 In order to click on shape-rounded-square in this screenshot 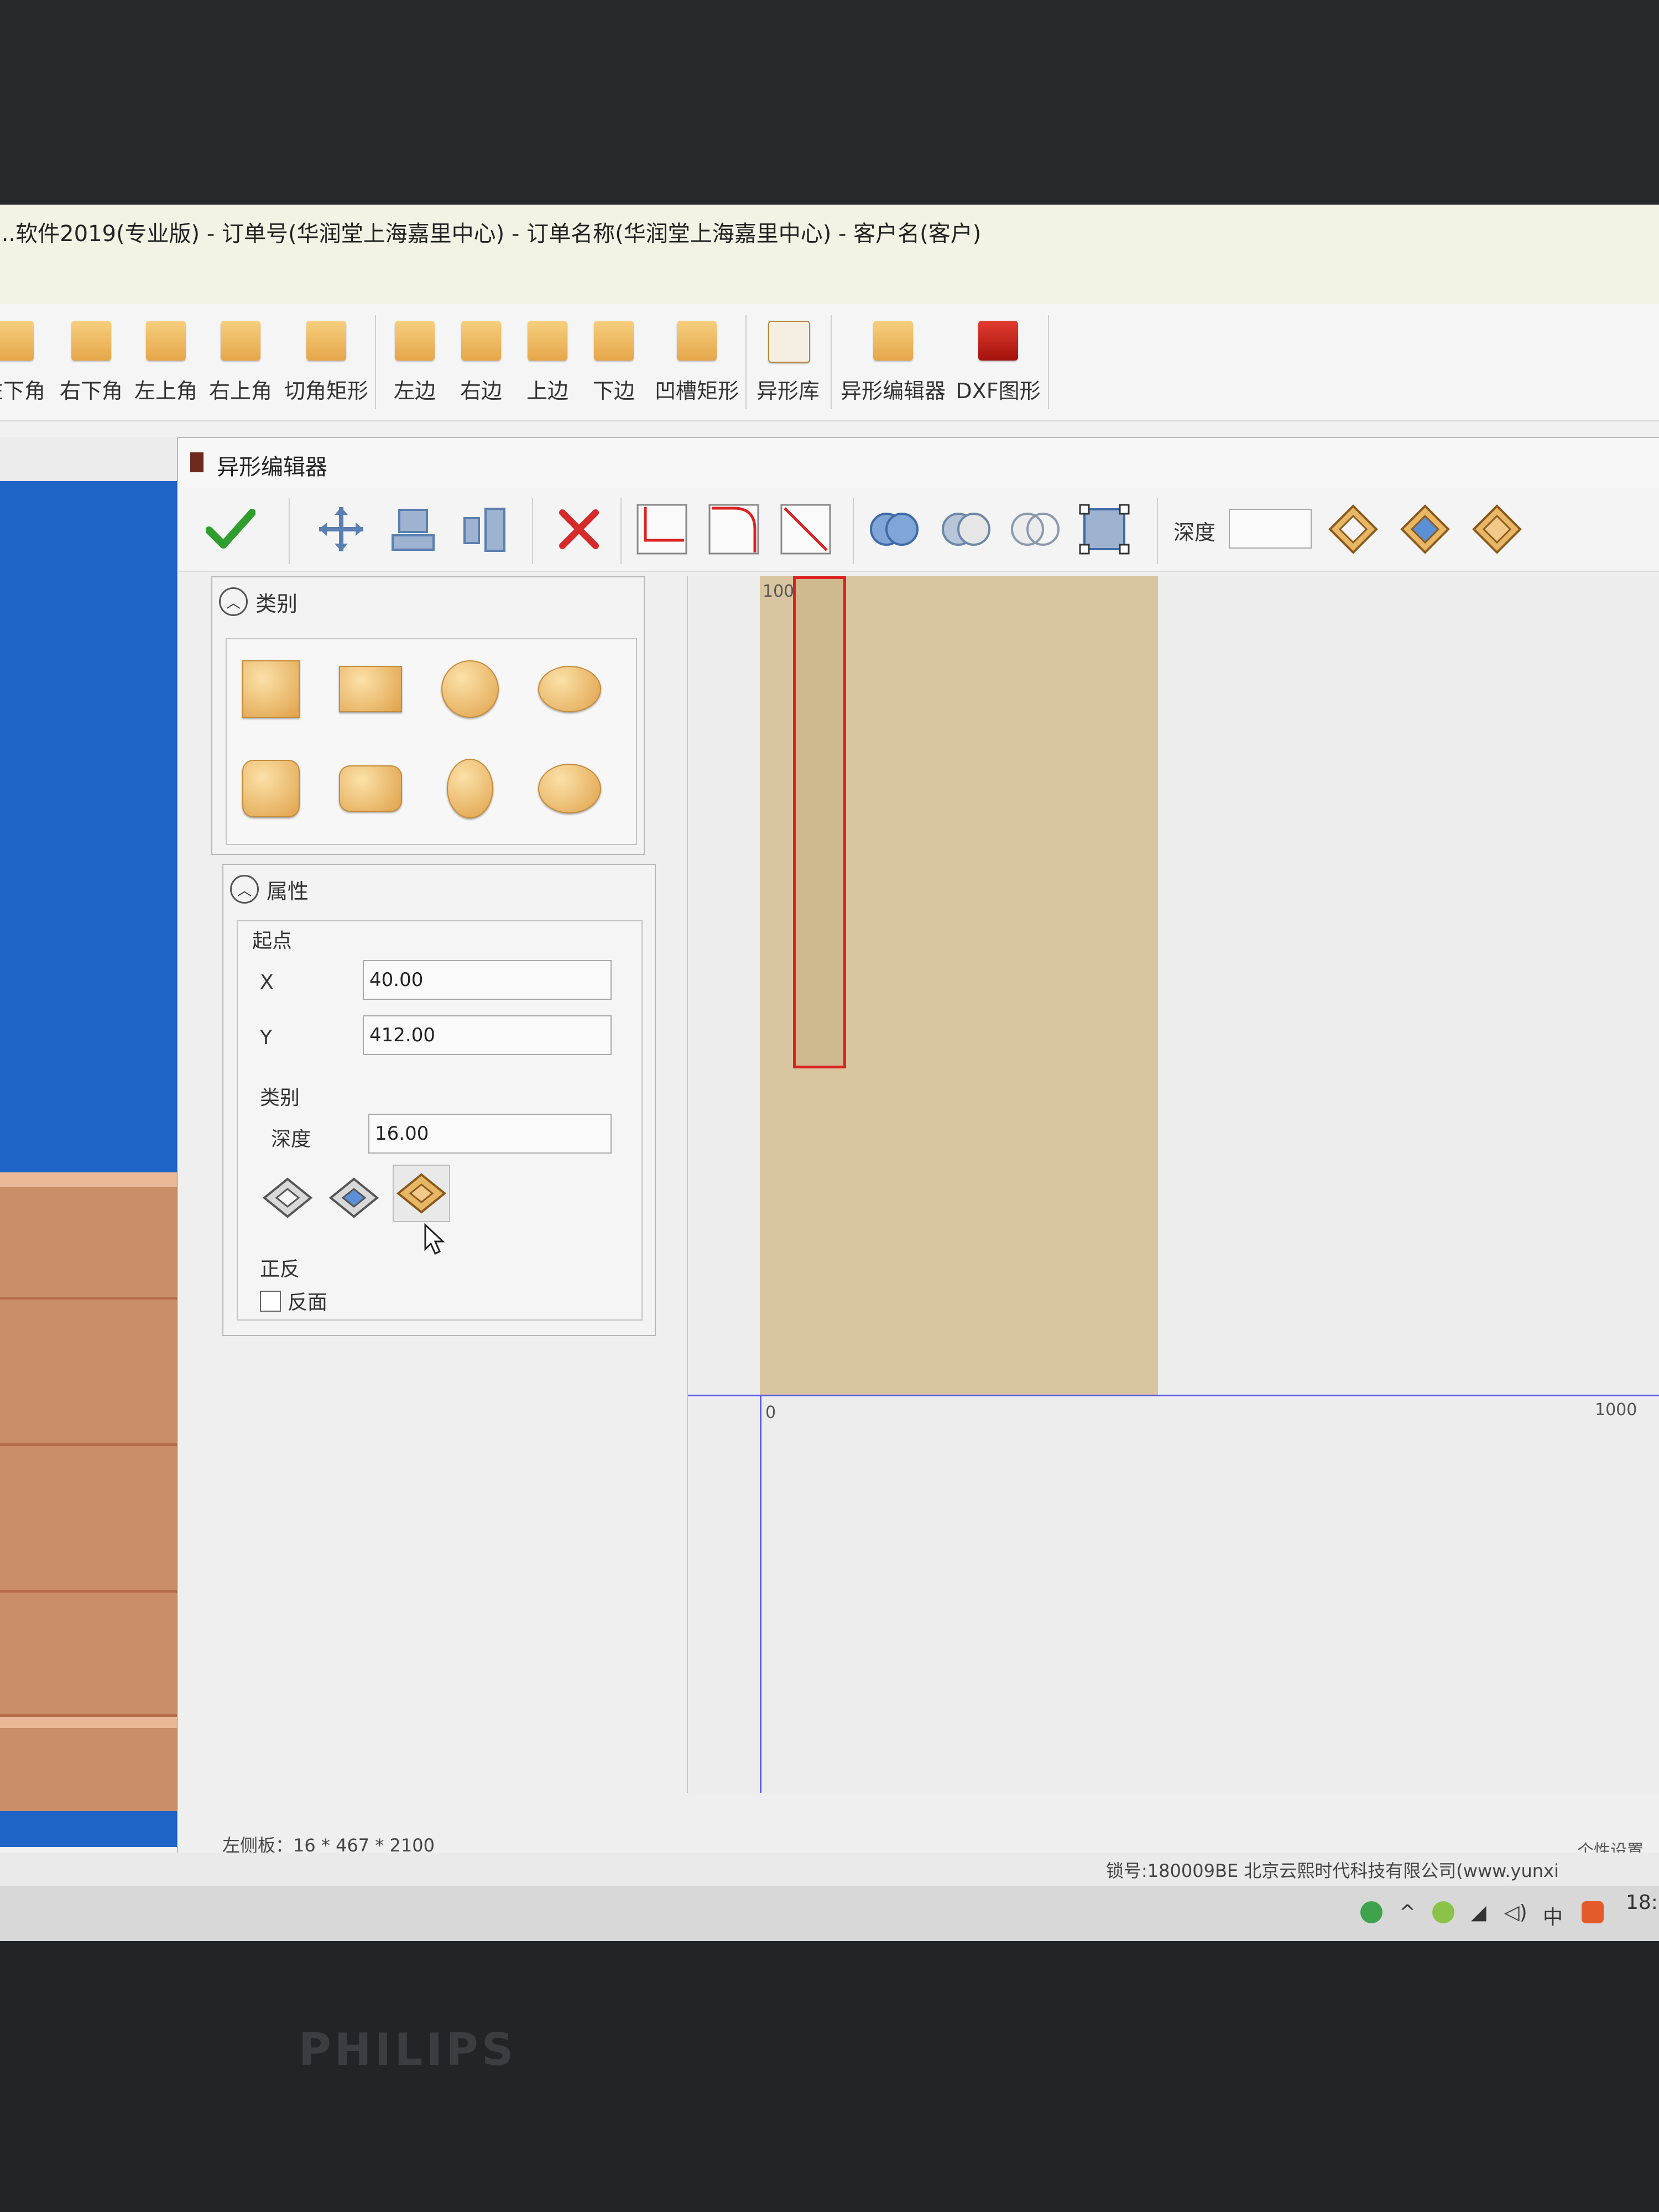, I will do `click(271, 789)`.